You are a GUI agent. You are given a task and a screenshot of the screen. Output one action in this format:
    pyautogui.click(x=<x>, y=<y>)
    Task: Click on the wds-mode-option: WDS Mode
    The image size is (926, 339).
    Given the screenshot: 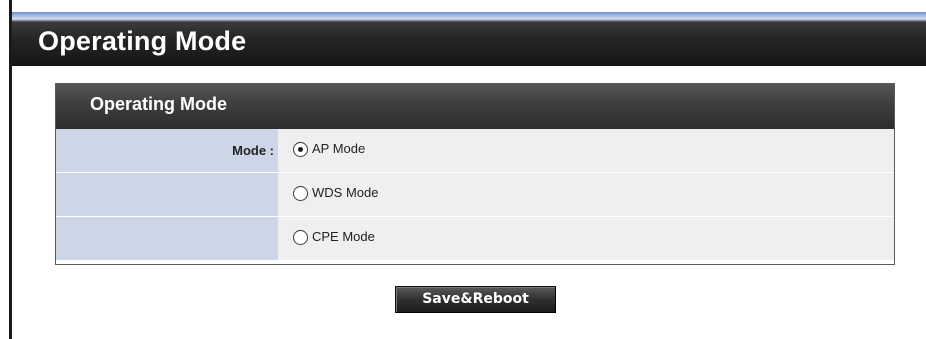 What is the action you would take?
    pyautogui.click(x=335, y=193)
    